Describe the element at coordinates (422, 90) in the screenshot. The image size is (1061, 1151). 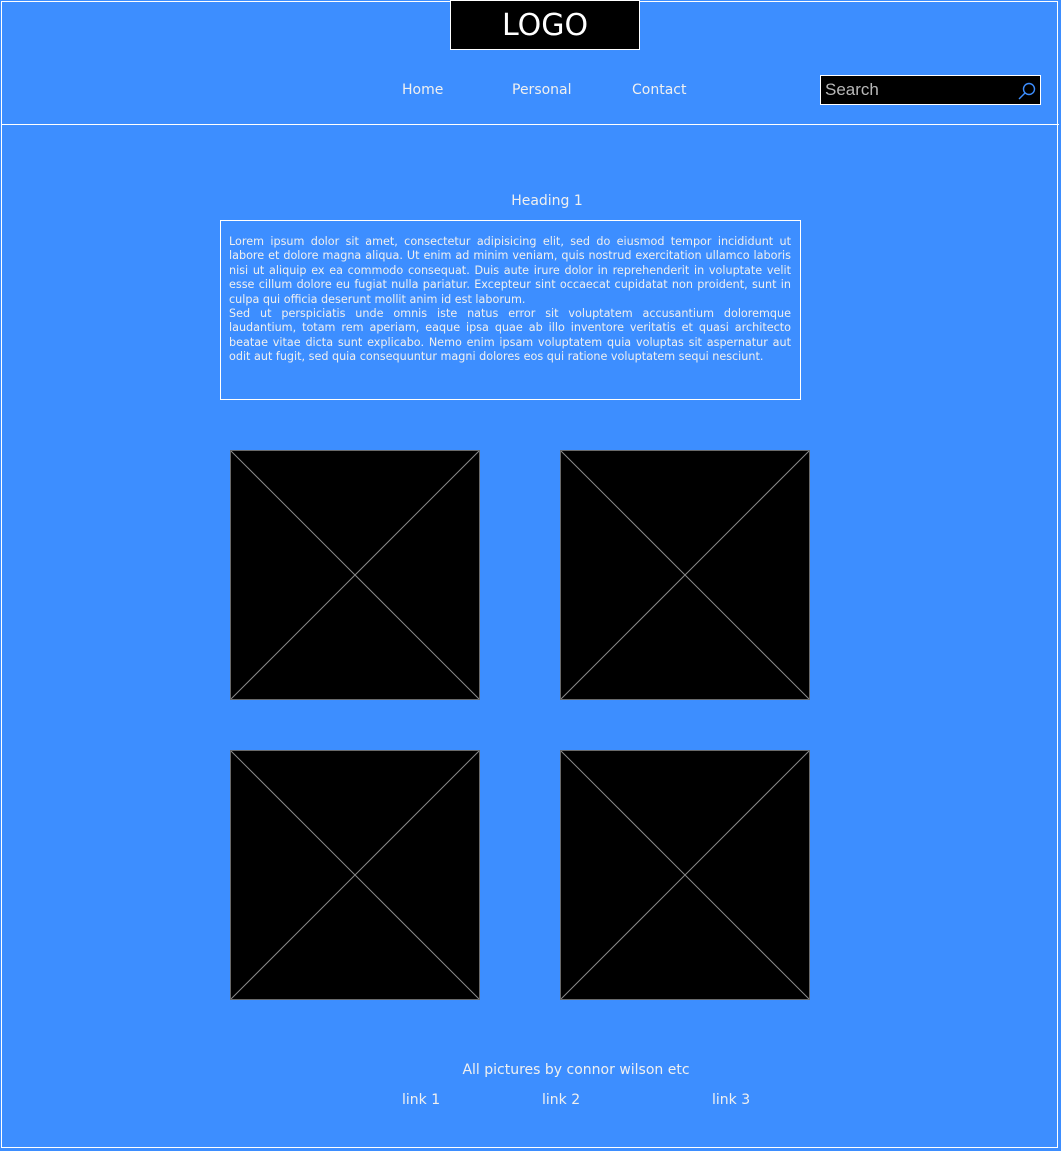
I see `nav-home-link: Home` at that location.